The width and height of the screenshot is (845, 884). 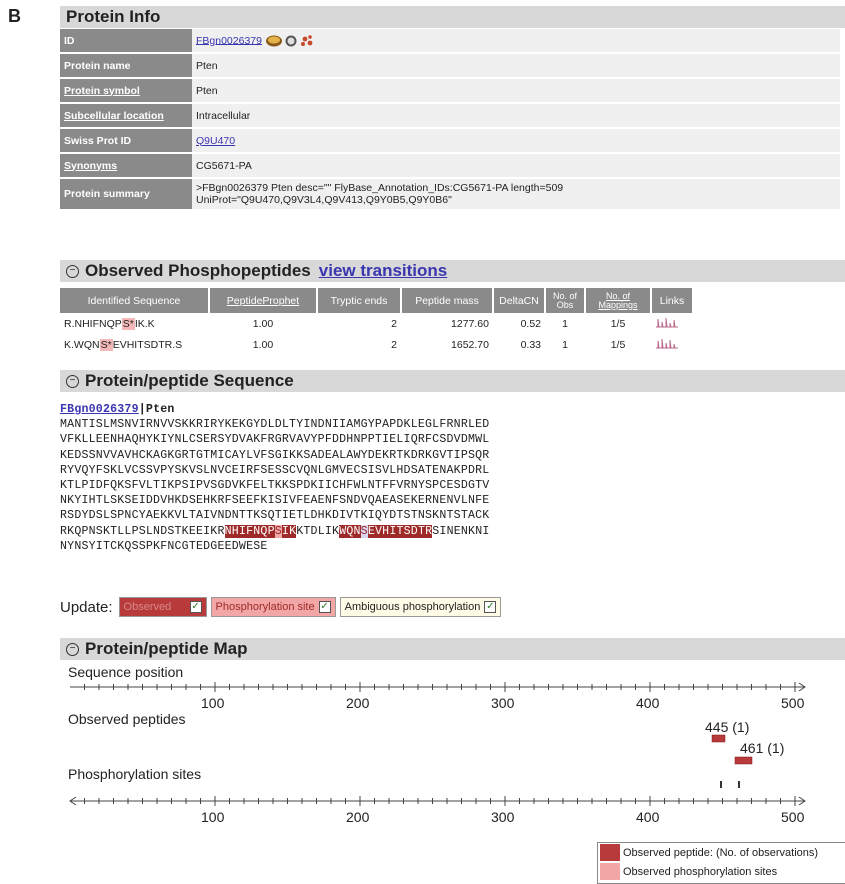 I want to click on peptide-label: 461 (1), so click(x=762, y=748).